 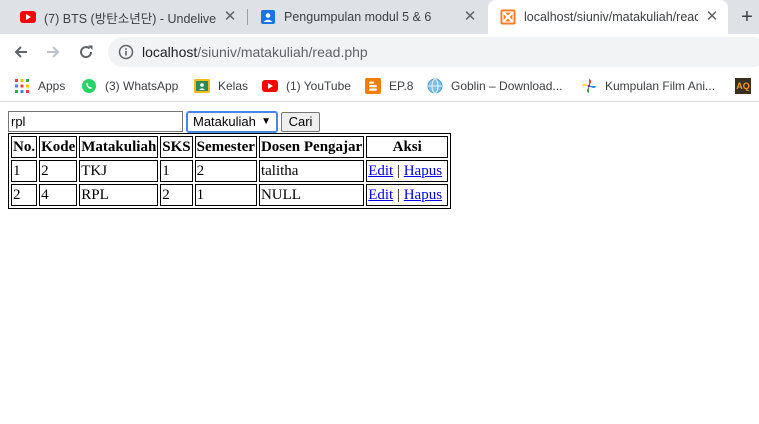 What do you see at coordinates (435, 86) in the screenshot?
I see `globe-icon` at bounding box center [435, 86].